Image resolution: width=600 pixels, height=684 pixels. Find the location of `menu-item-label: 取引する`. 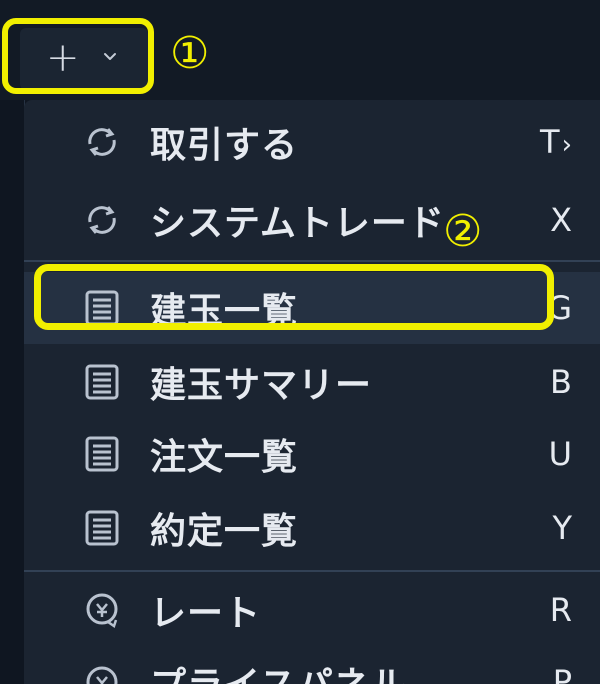

menu-item-label: 取引する is located at coordinates (224, 145).